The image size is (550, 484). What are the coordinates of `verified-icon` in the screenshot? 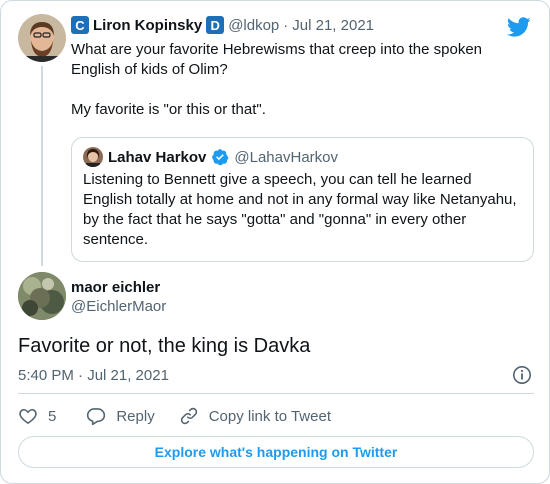 It's located at (220, 157).